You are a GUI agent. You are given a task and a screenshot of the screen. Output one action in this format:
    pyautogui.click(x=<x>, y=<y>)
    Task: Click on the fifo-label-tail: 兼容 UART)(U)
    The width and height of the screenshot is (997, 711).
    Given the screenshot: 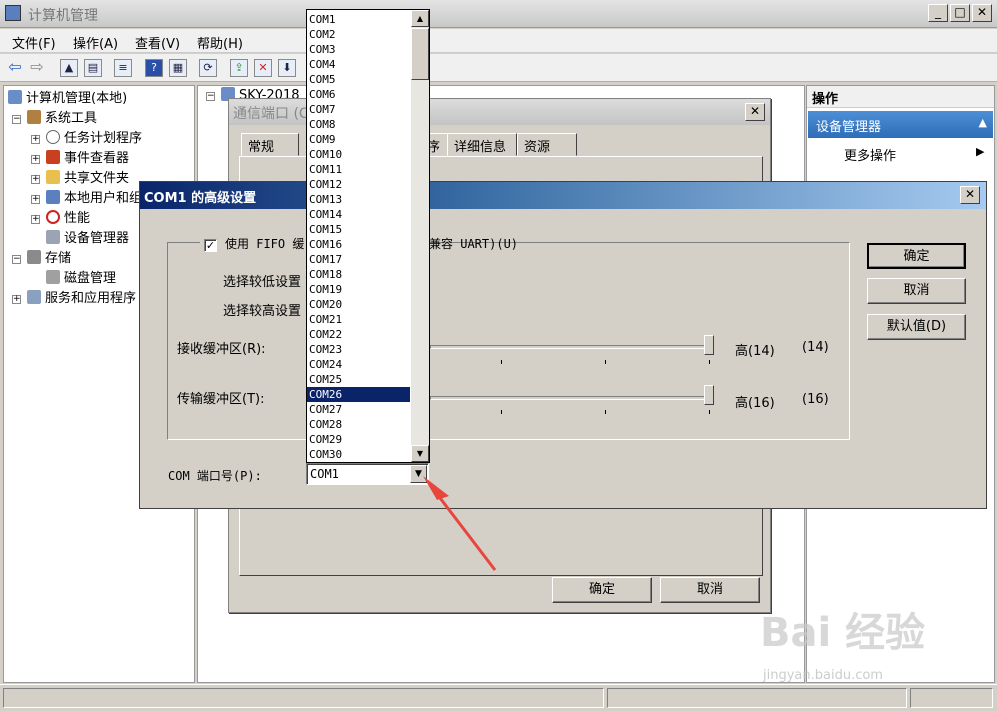 What is the action you would take?
    pyautogui.click(x=474, y=244)
    